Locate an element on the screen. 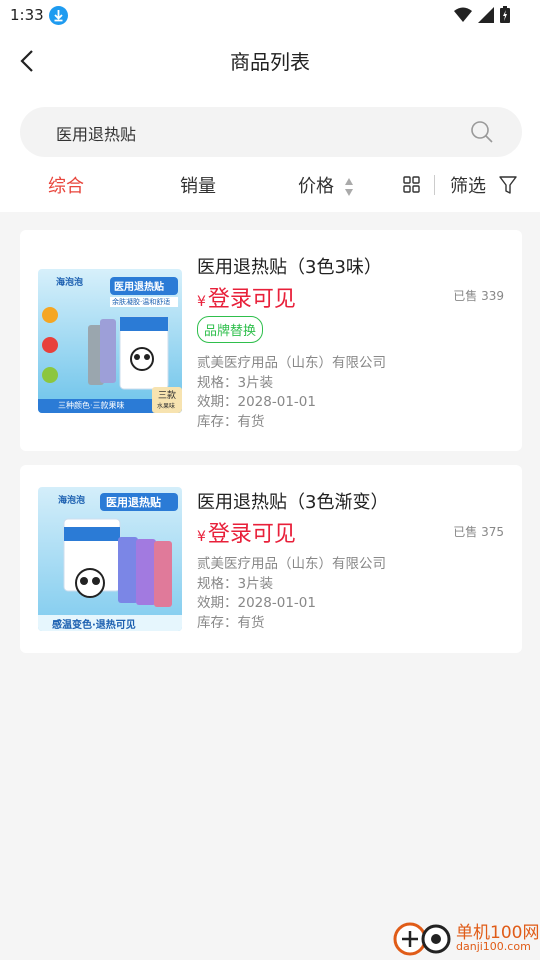 Image resolution: width=540 pixels, height=960 pixels. filter-icon is located at coordinates (508, 185).